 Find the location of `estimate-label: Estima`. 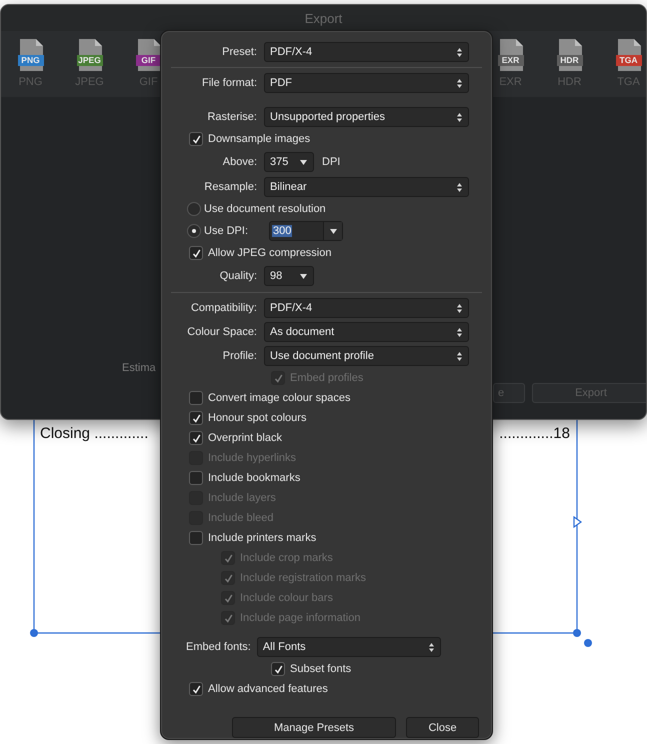

estimate-label: Estima is located at coordinates (139, 368).